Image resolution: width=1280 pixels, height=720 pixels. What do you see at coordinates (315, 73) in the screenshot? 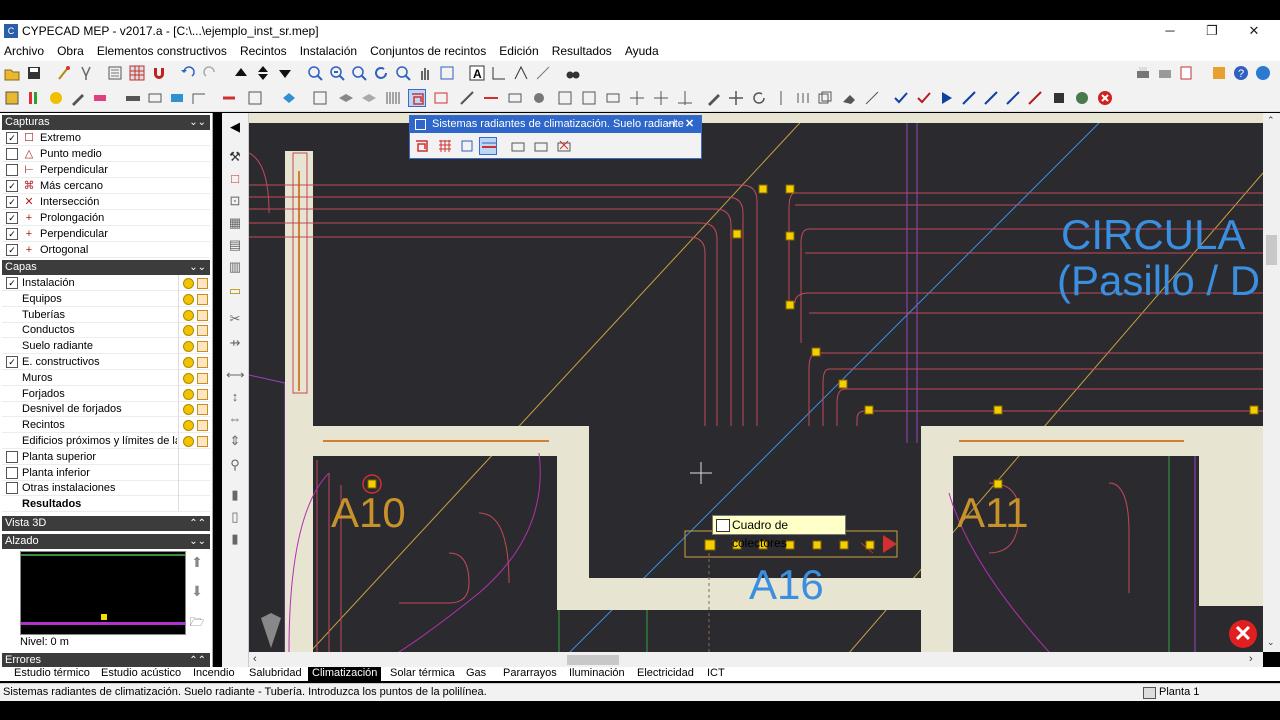
I see `zoom-window-icon` at bounding box center [315, 73].